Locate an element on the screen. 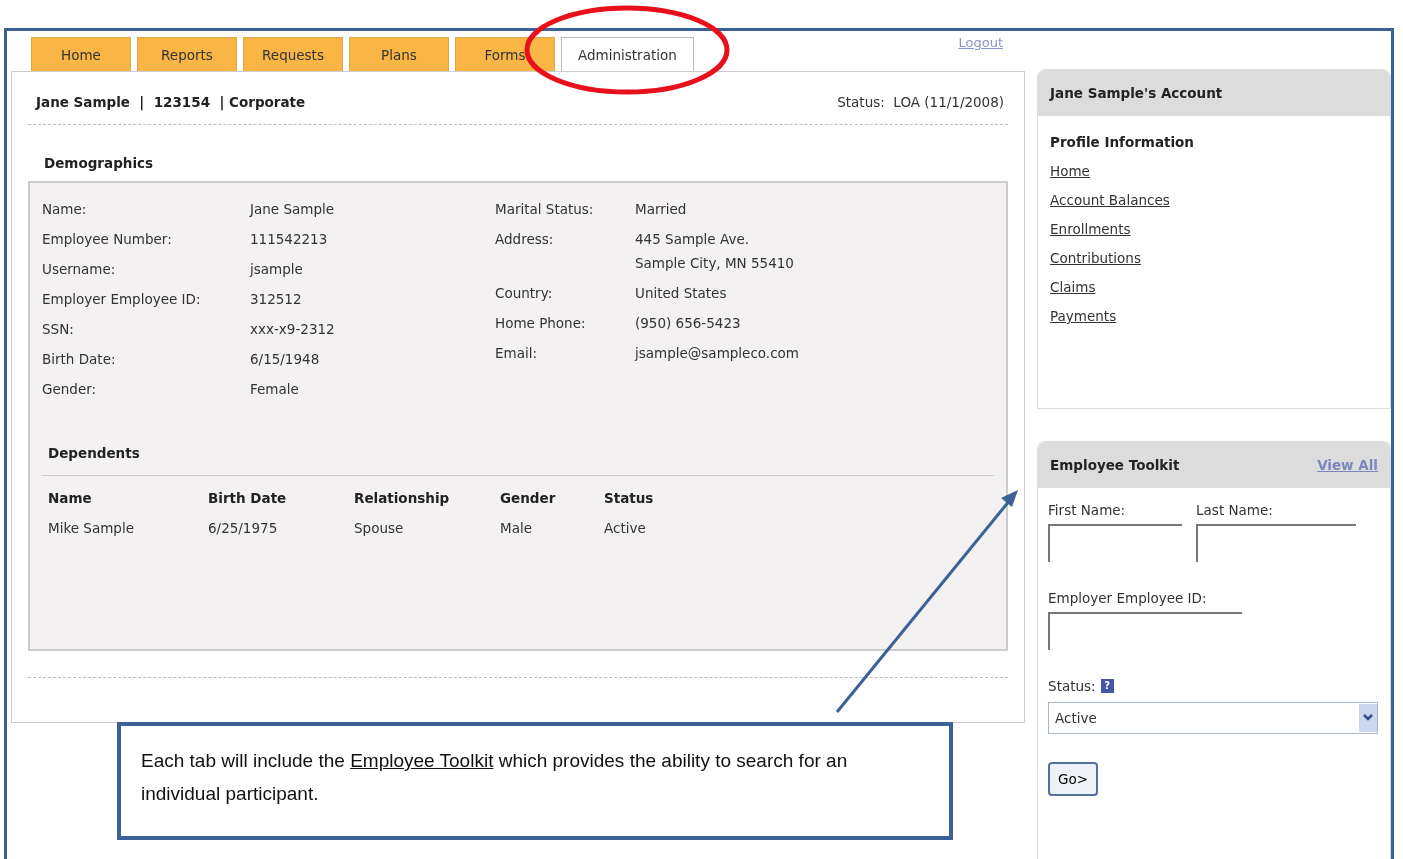 Image resolution: width=1403 pixels, height=859 pixels. status-dropdown: Active is located at coordinates (1213, 718).